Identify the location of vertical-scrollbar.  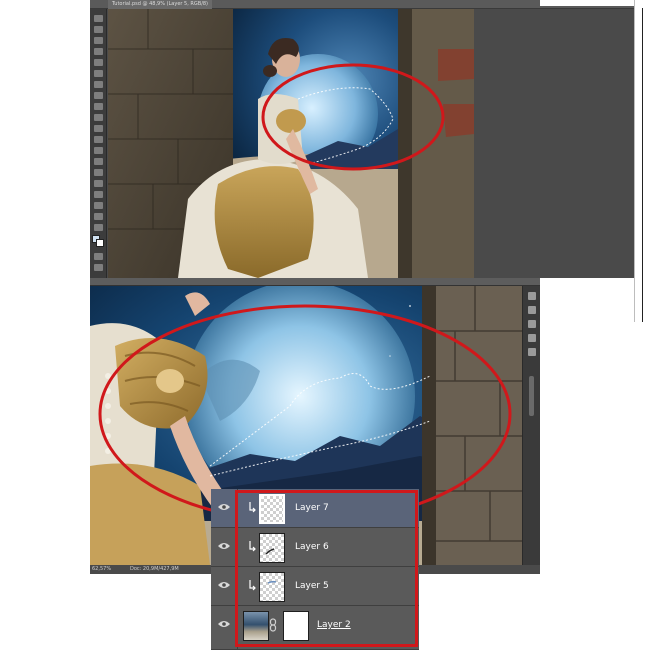
(641, 161).